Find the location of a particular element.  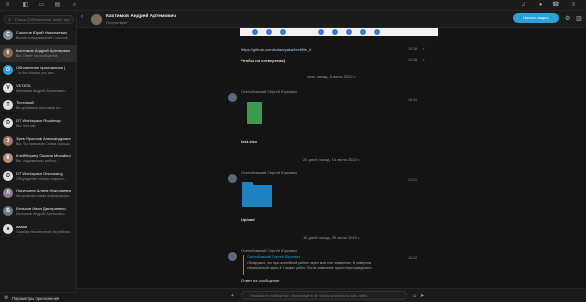

back-icon: ‹ is located at coordinates (82, 17).